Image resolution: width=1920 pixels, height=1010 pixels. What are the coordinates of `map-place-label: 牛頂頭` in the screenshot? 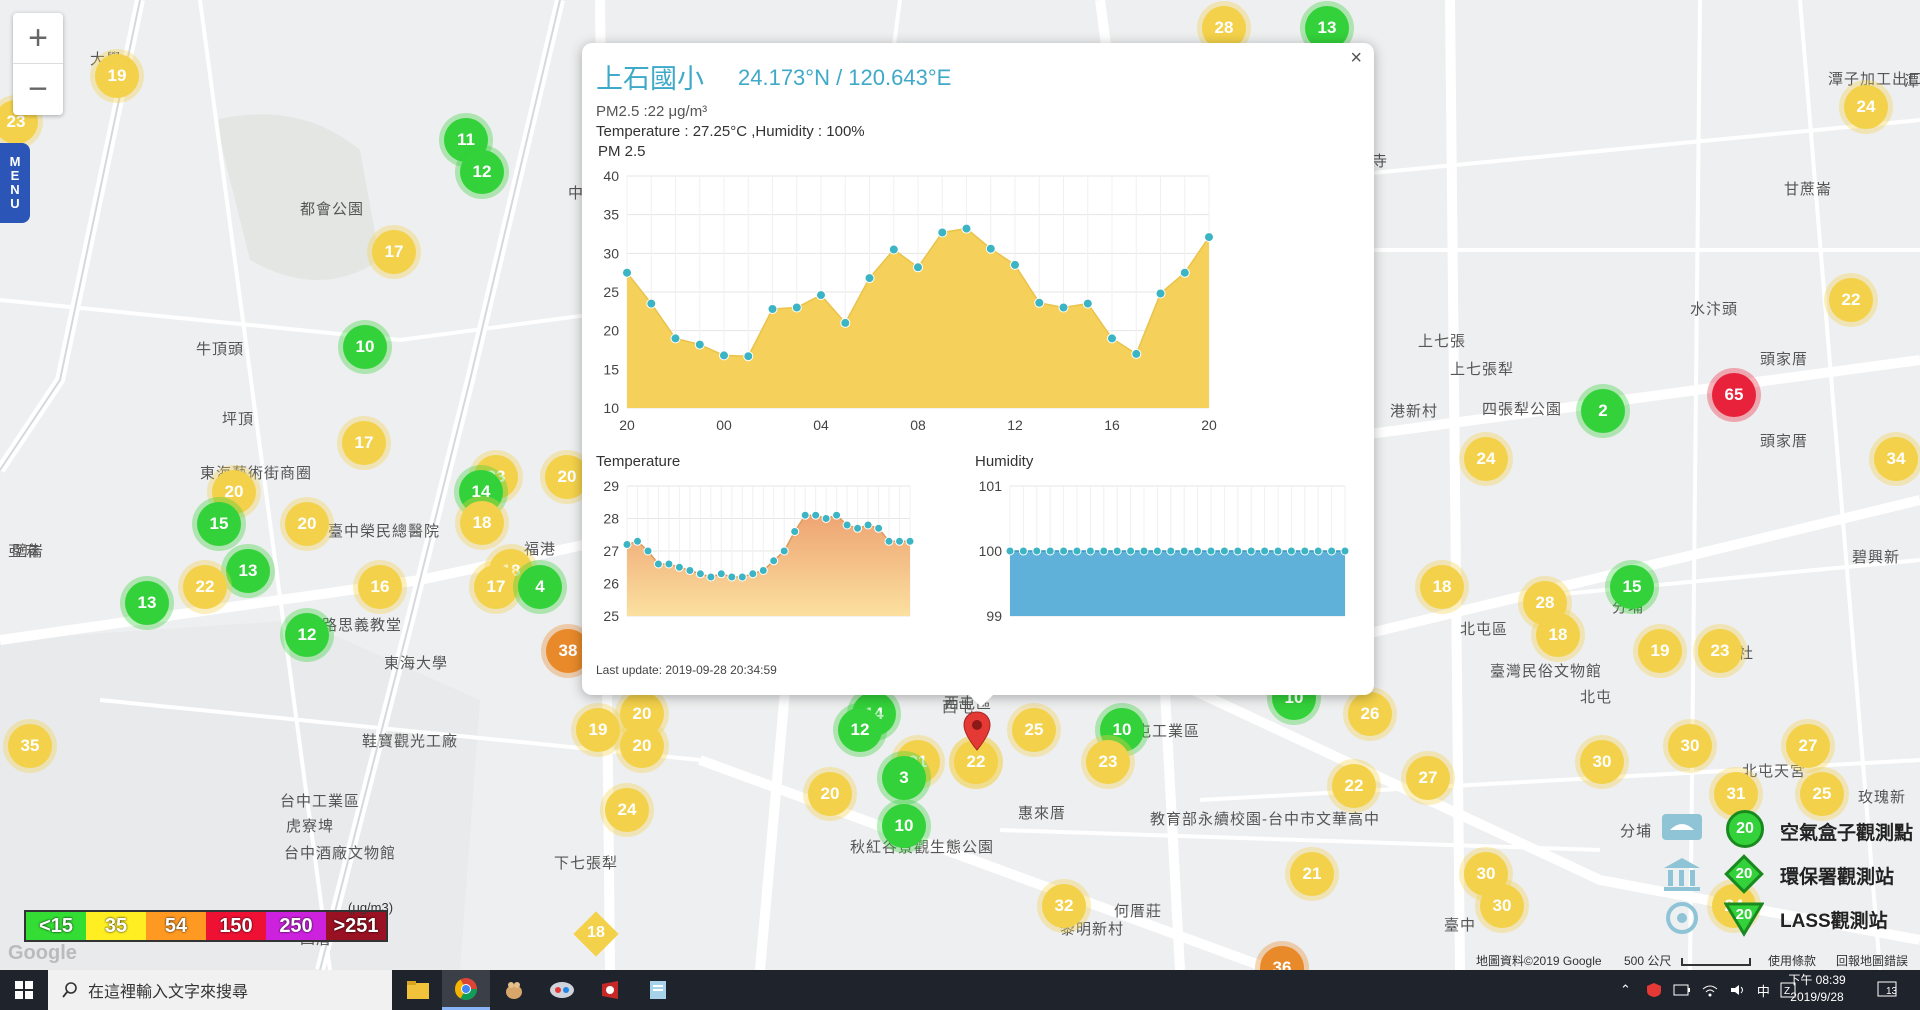 It's located at (220, 349).